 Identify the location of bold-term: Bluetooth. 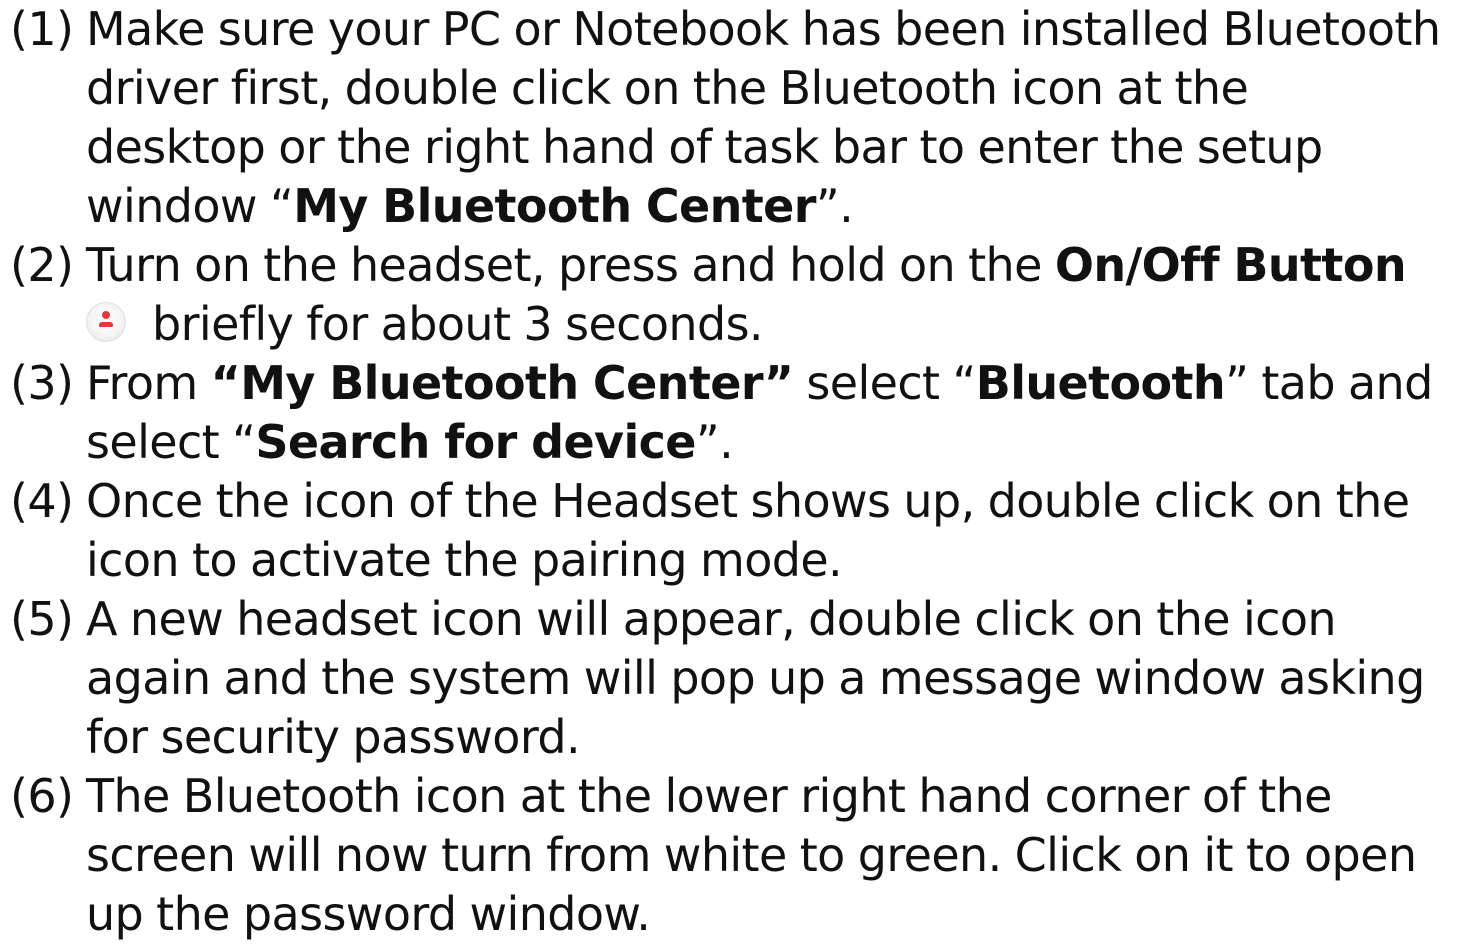
(1100, 383).